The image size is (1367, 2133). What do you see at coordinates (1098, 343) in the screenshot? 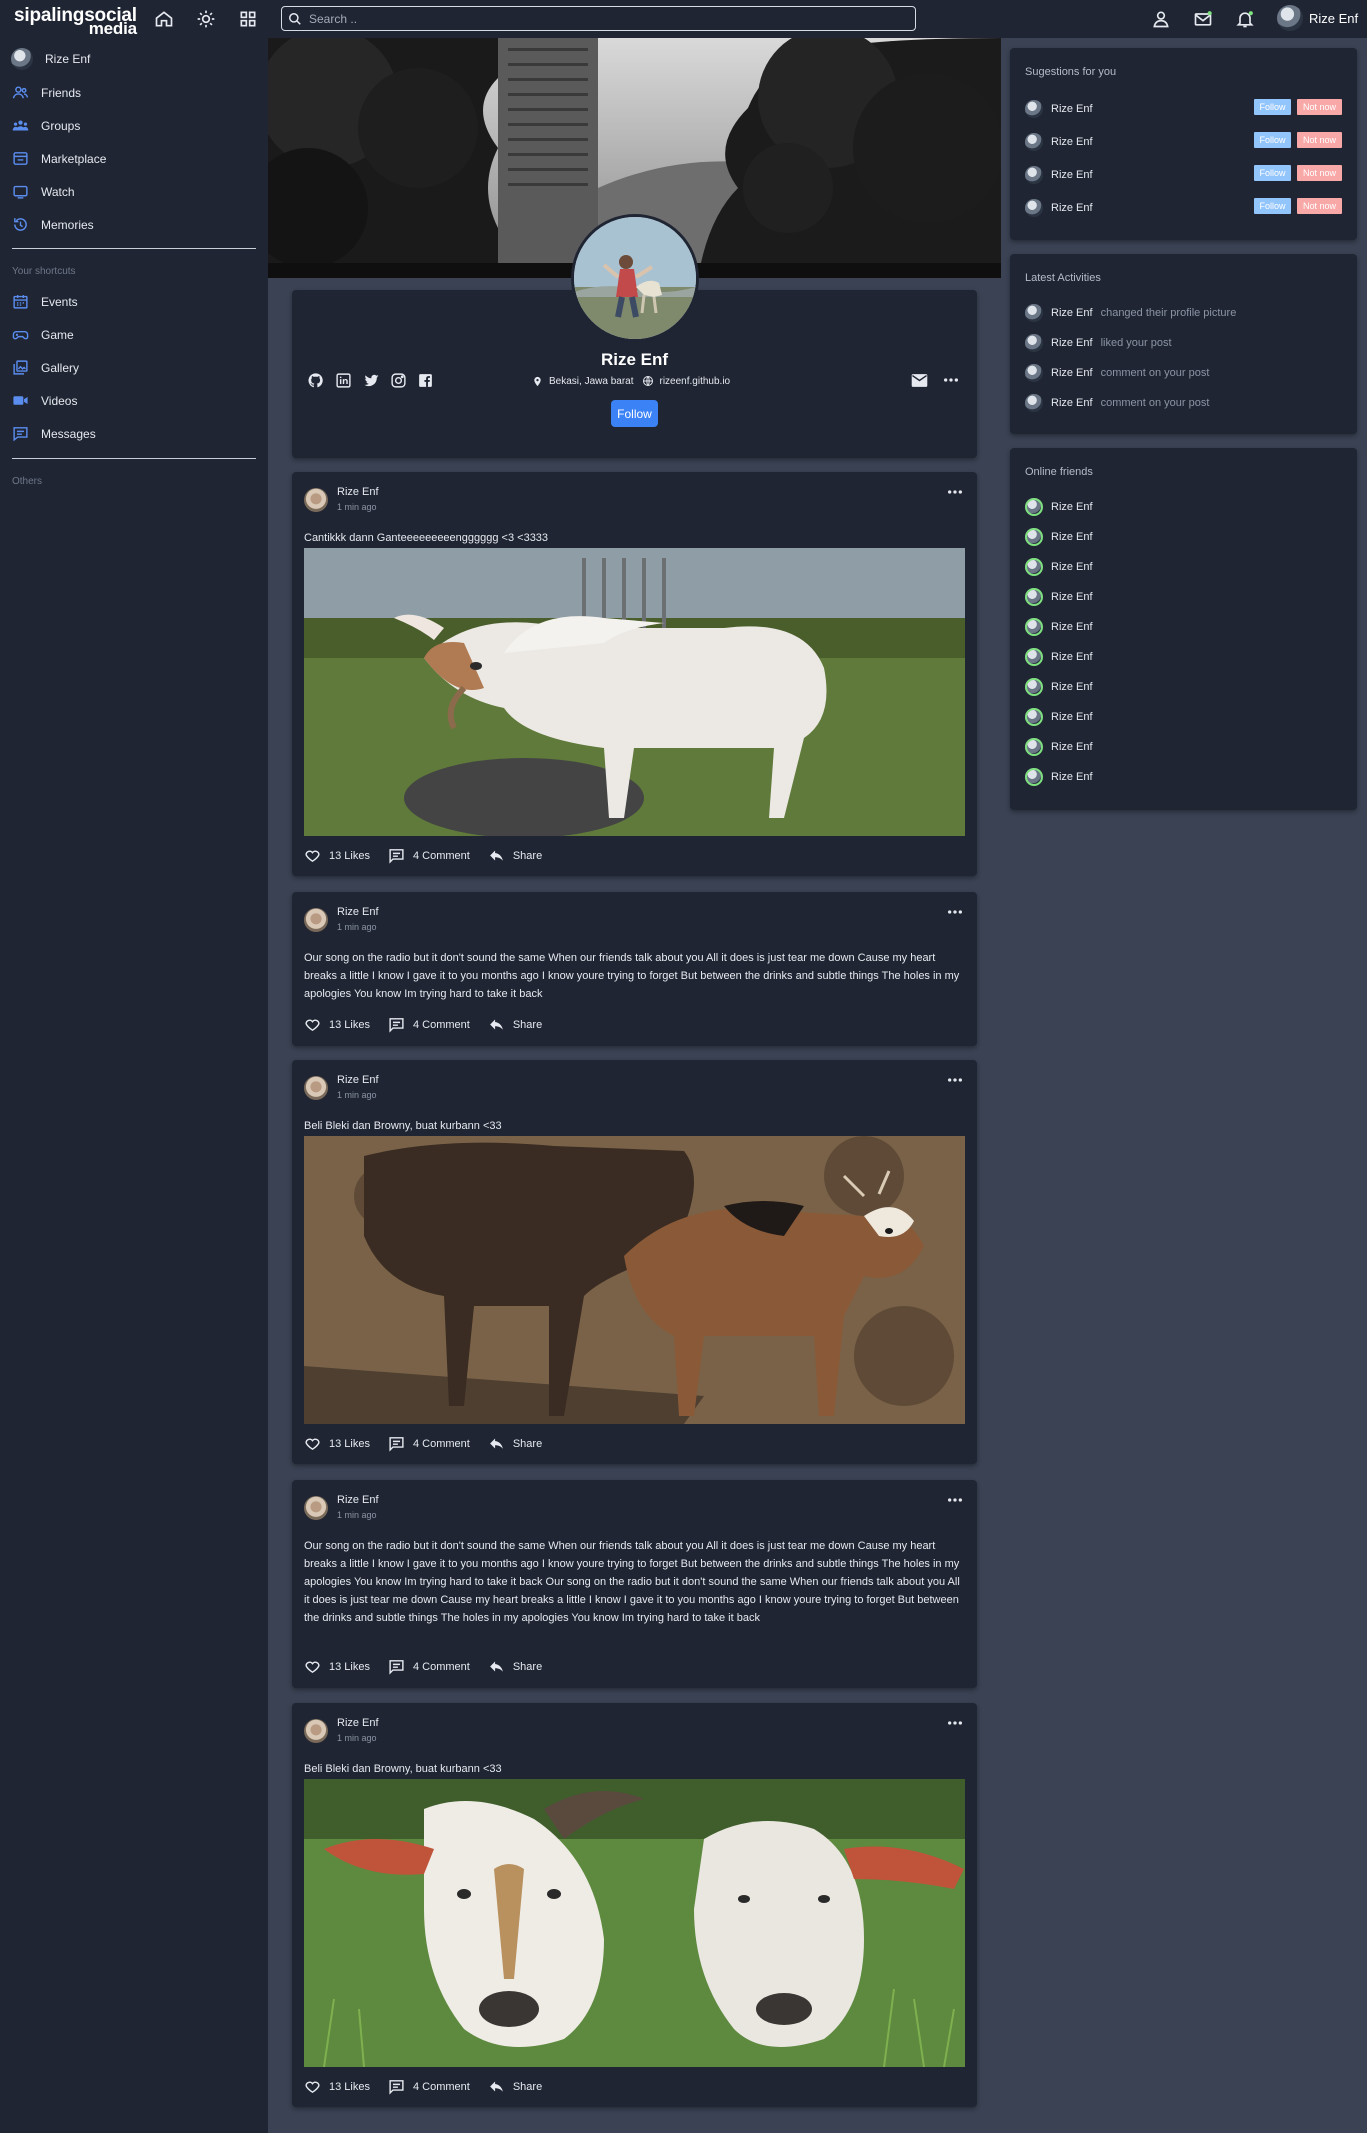
I see `activity-item: Rize Enf liked your post` at bounding box center [1098, 343].